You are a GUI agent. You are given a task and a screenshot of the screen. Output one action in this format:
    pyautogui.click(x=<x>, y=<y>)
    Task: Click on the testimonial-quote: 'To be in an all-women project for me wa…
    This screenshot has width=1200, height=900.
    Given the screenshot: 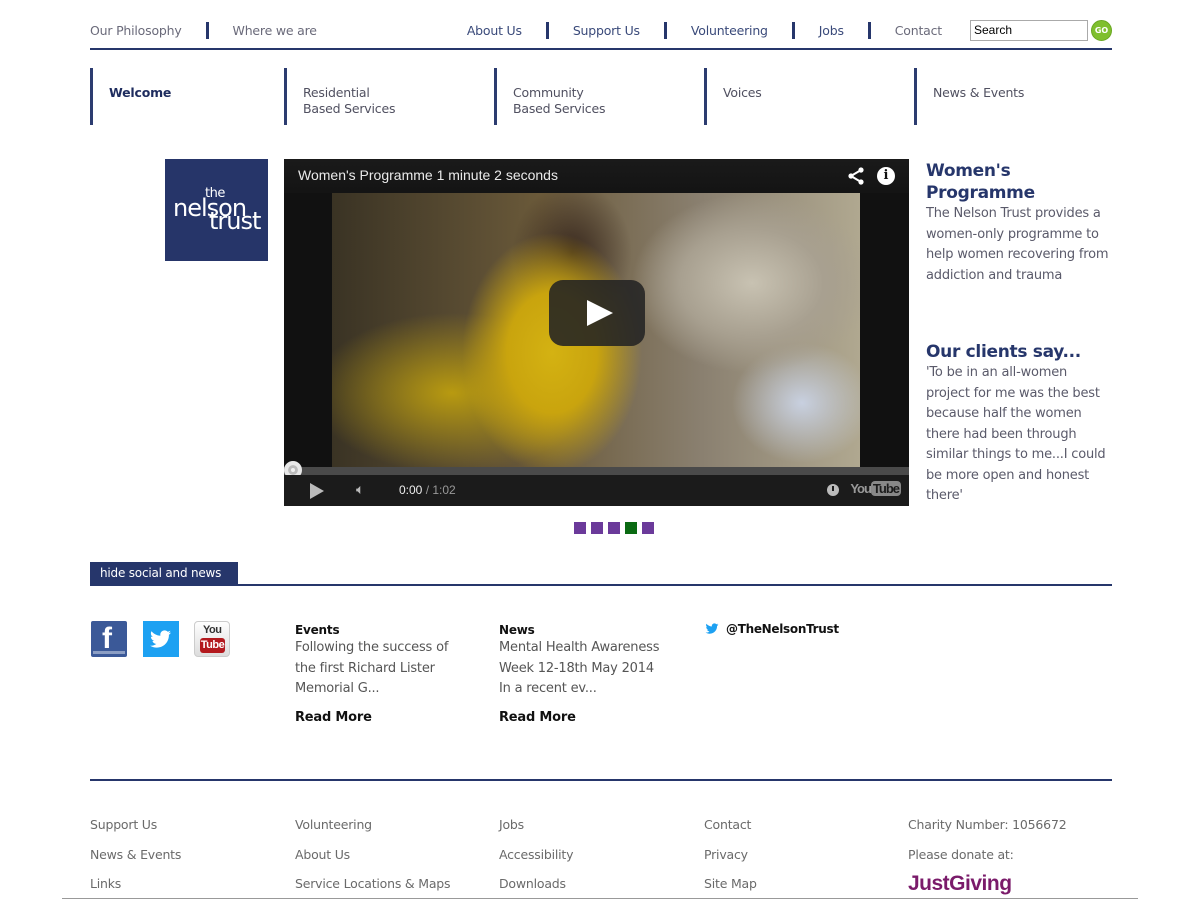 What is the action you would take?
    pyautogui.click(x=1016, y=434)
    